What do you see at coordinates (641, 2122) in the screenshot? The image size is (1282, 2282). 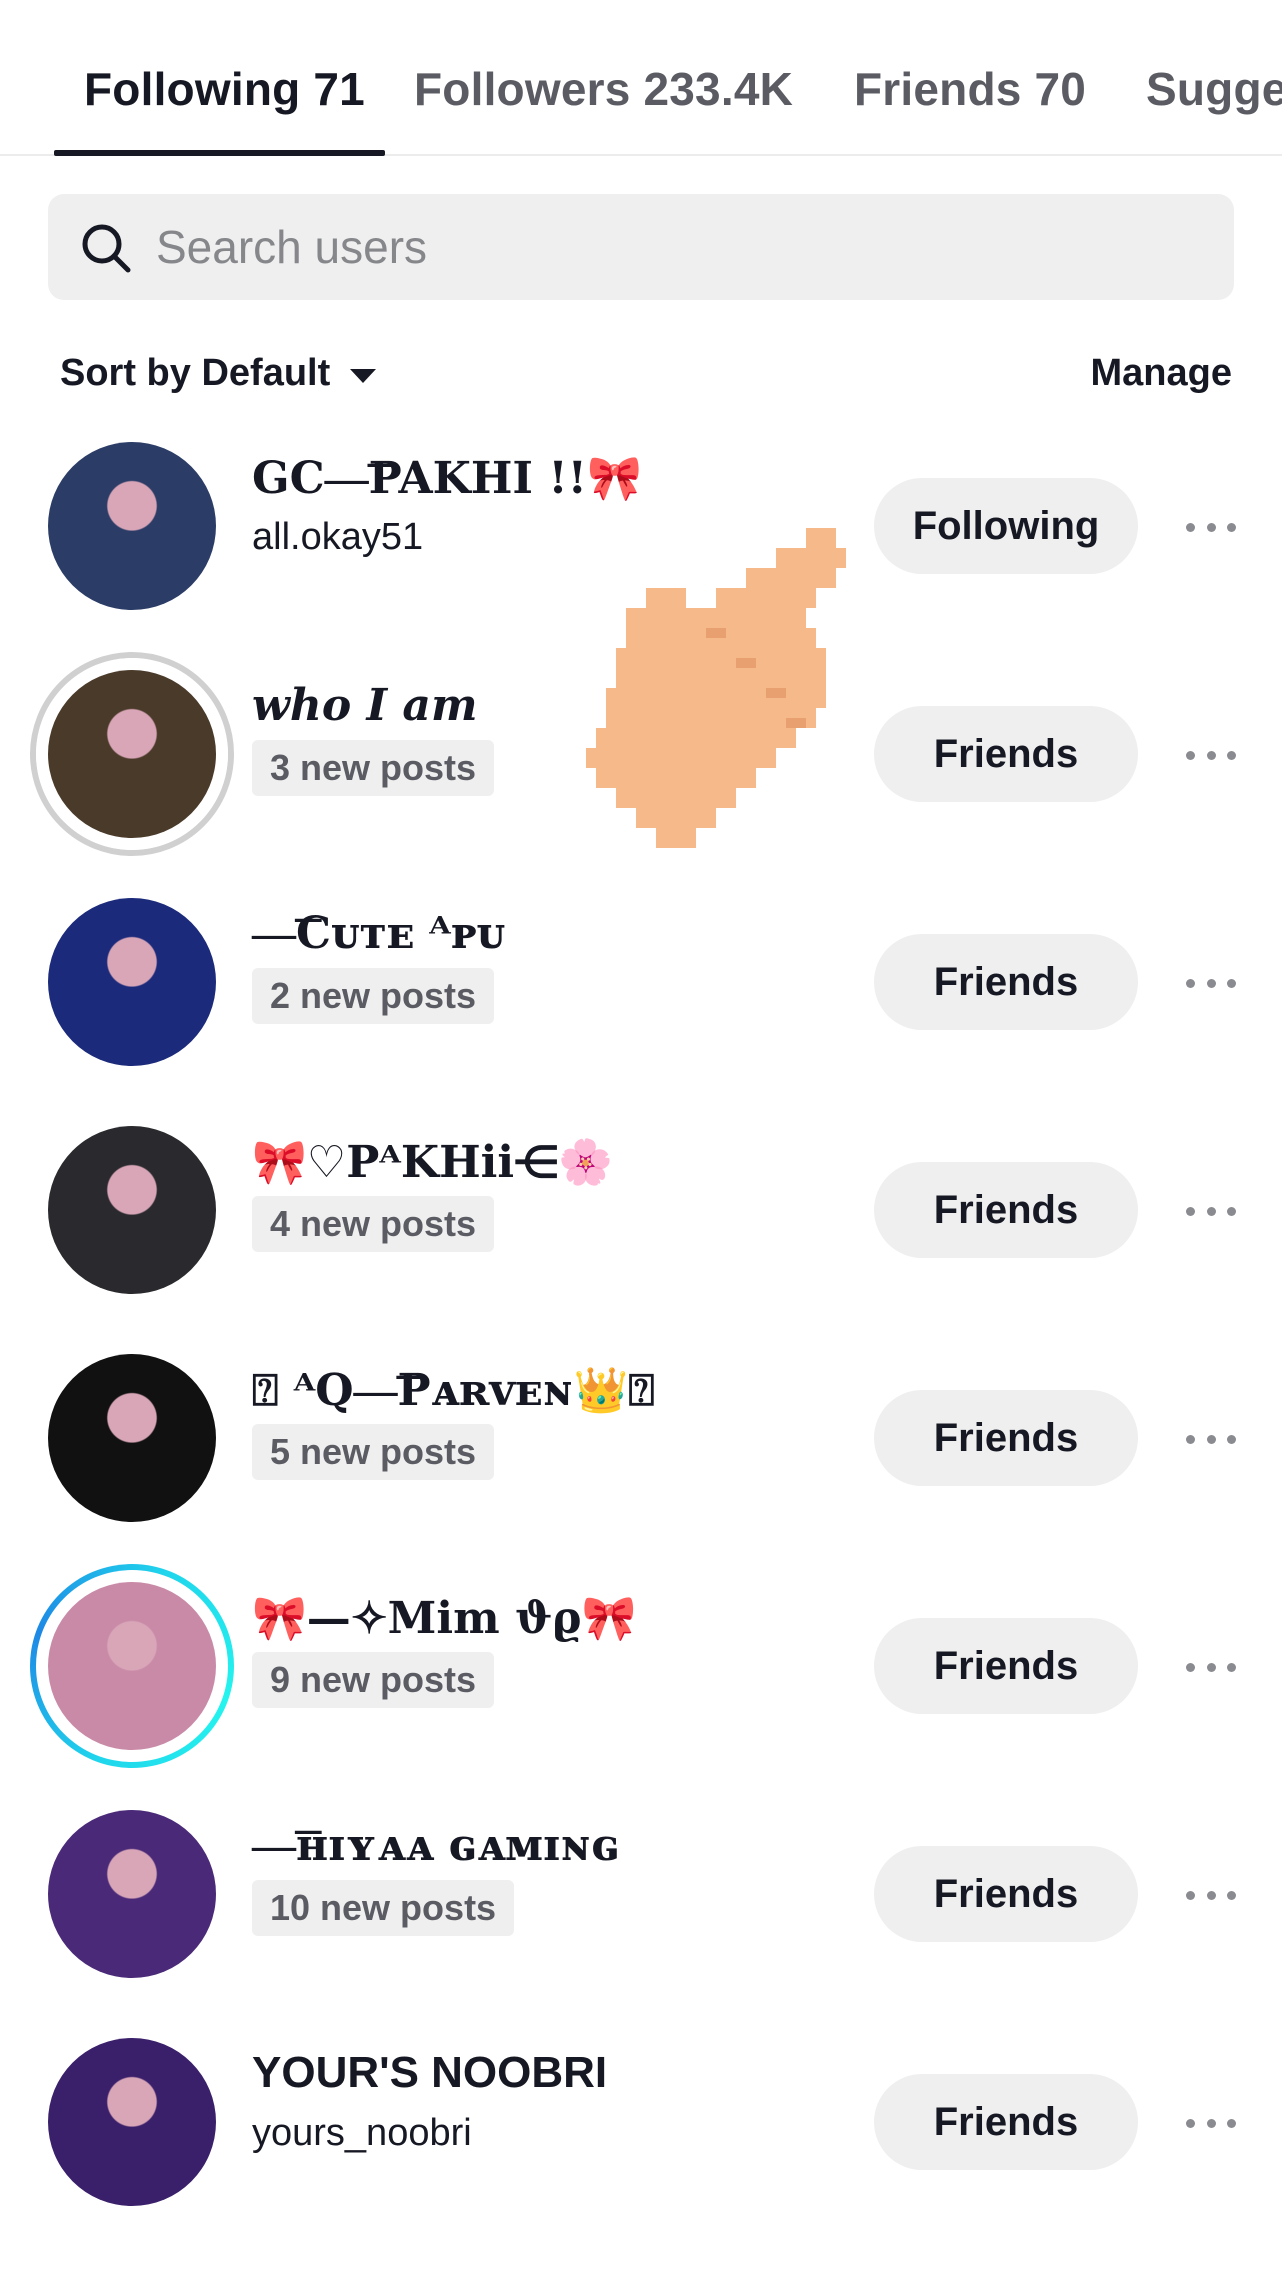 I see `user-row: YOUR'S NOOBRI yours_noobri Friends` at bounding box center [641, 2122].